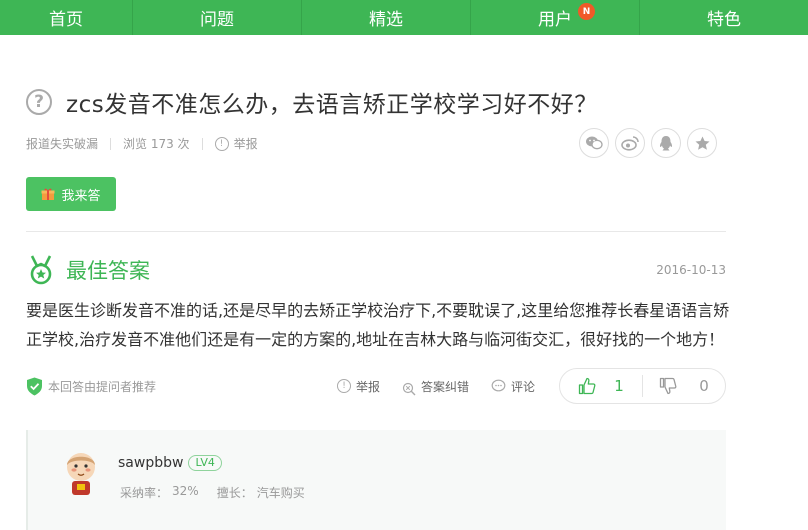 The height and width of the screenshot is (530, 808). What do you see at coordinates (594, 143) in the screenshot?
I see `wechat-icon` at bounding box center [594, 143].